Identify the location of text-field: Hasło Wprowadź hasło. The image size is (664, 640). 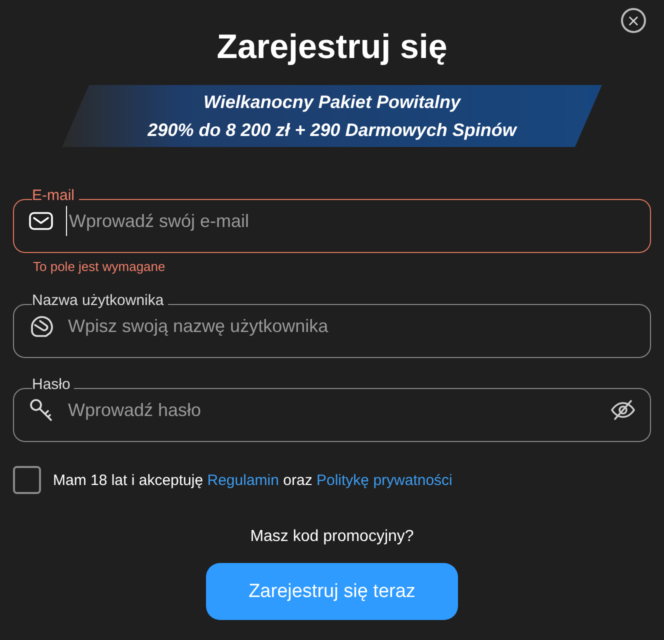
(332, 411).